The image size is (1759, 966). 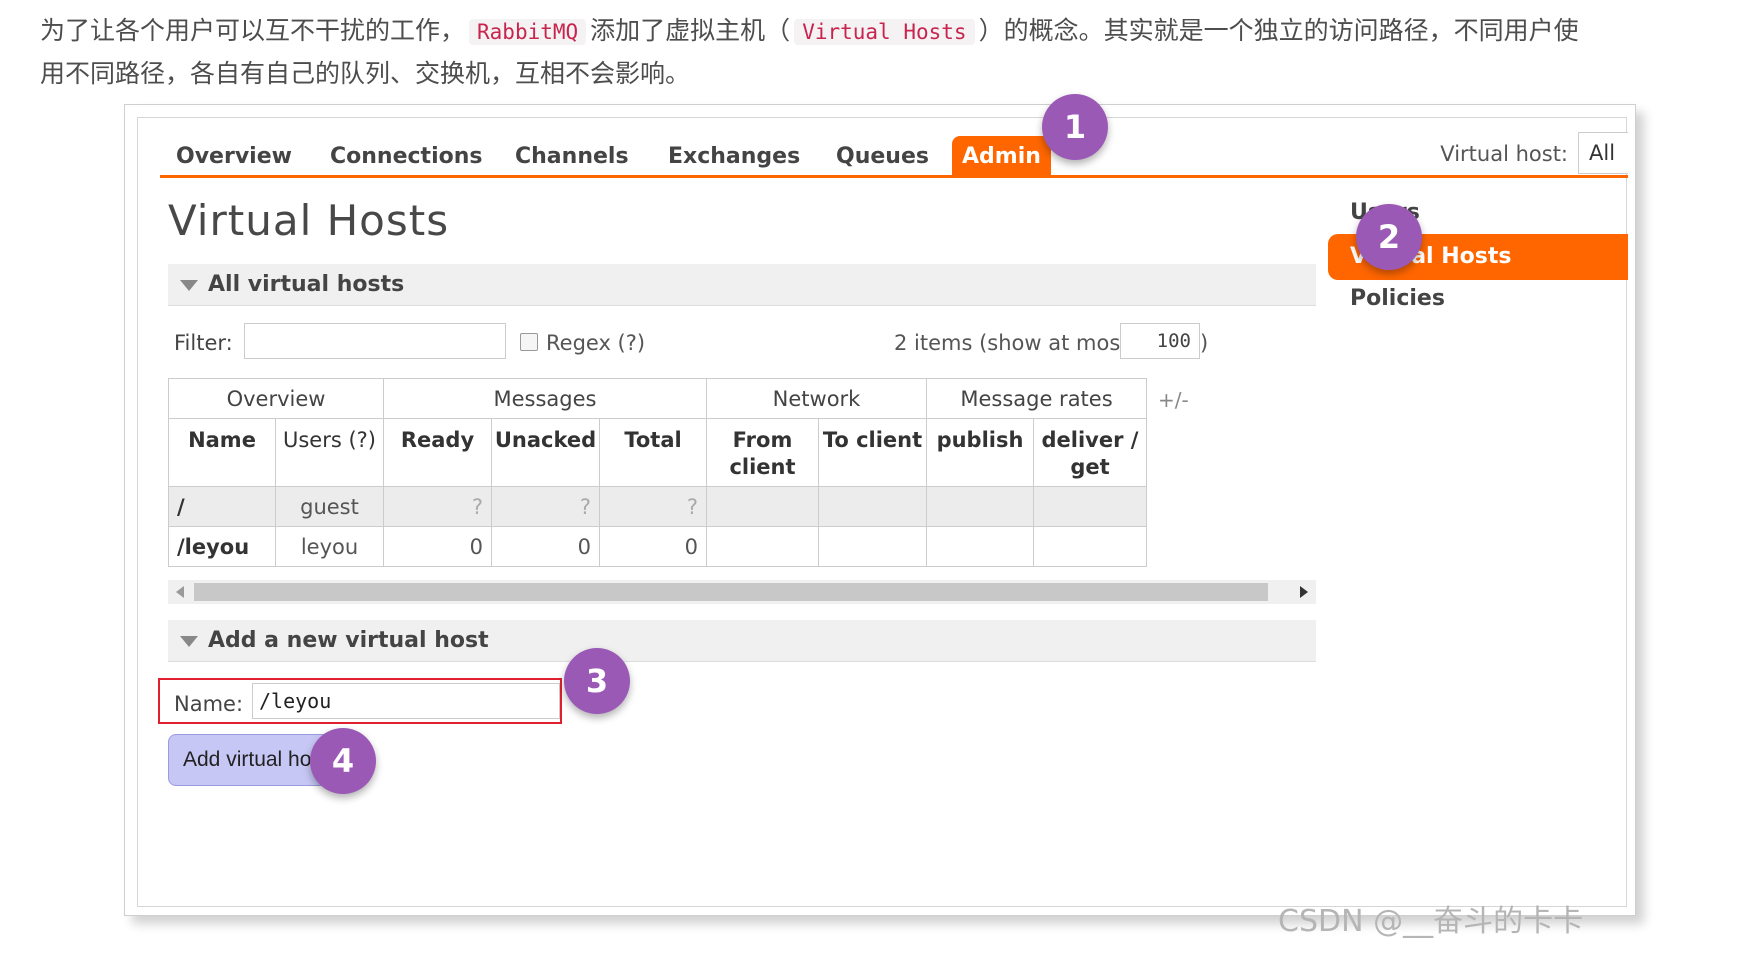 I want to click on horizontal-scrollbar, so click(x=742, y=592).